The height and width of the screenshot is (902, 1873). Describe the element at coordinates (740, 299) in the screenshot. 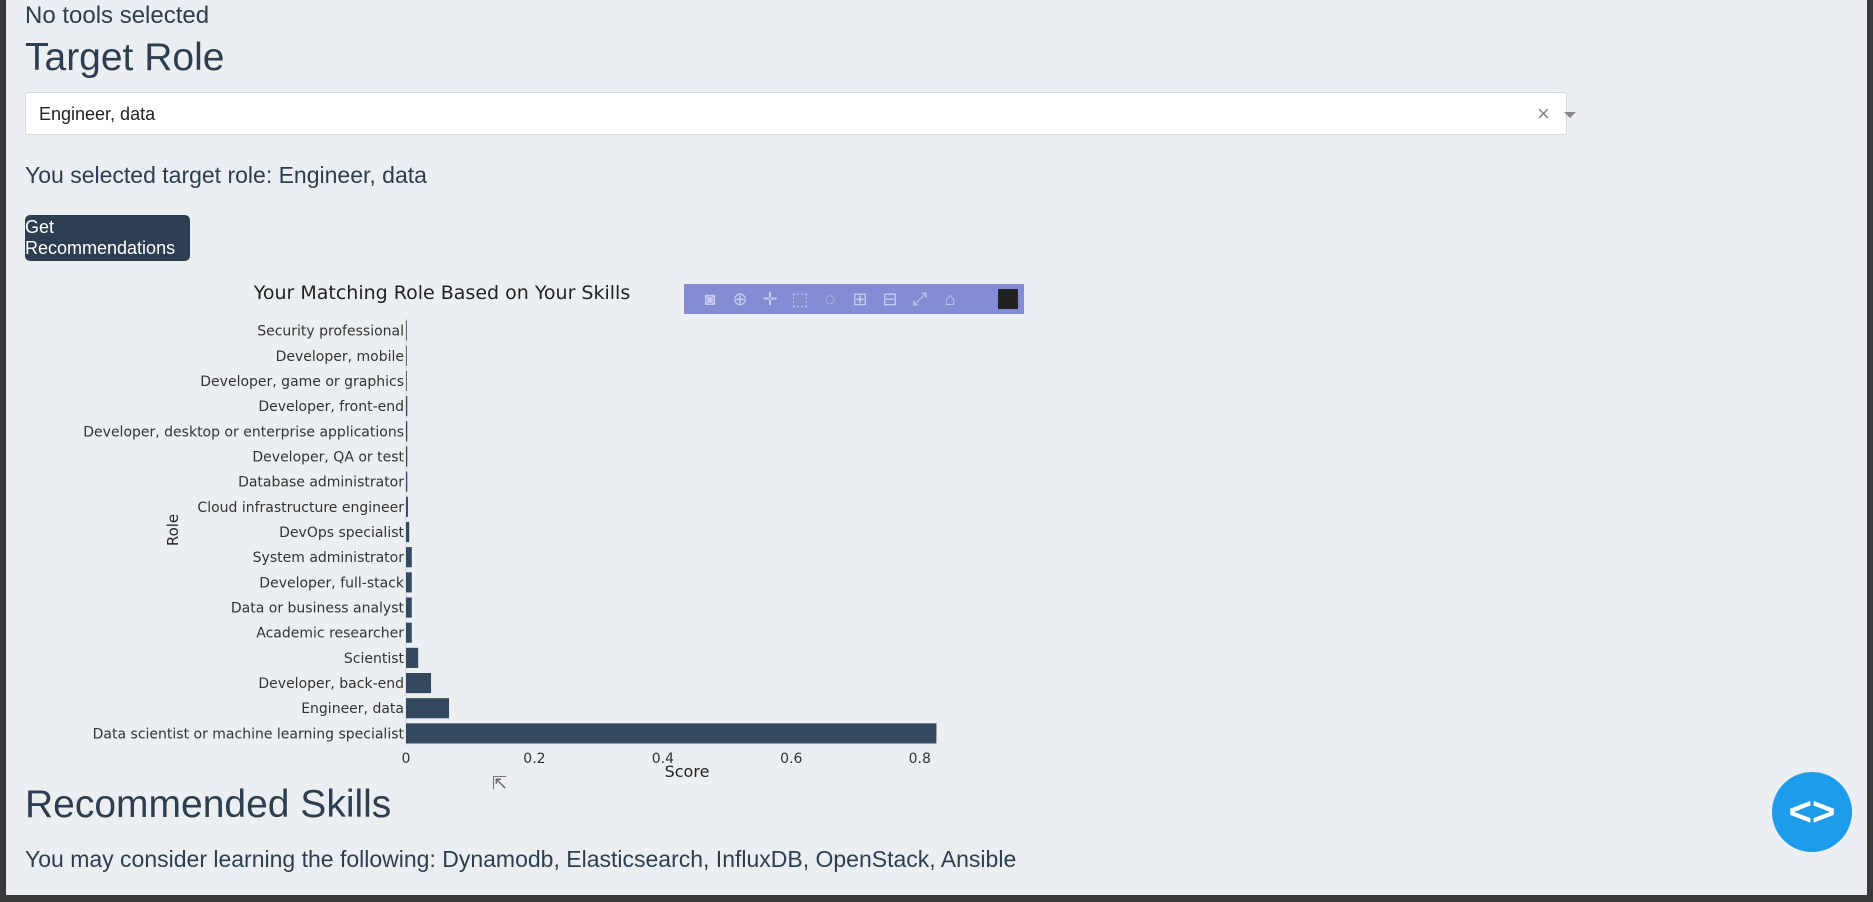

I see `zoom-icon: ⊕` at that location.